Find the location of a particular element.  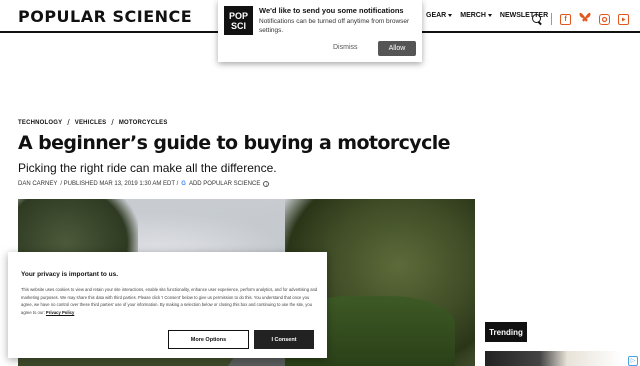

consent-button: I Consent is located at coordinates (284, 339).